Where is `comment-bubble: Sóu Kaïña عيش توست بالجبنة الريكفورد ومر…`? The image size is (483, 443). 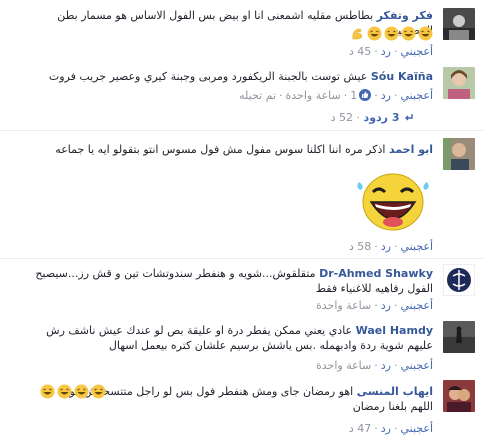
comment-bubble: Sóu Kaïña عيش توست بالجبنة الريكفورد ومر… is located at coordinates (223, 76).